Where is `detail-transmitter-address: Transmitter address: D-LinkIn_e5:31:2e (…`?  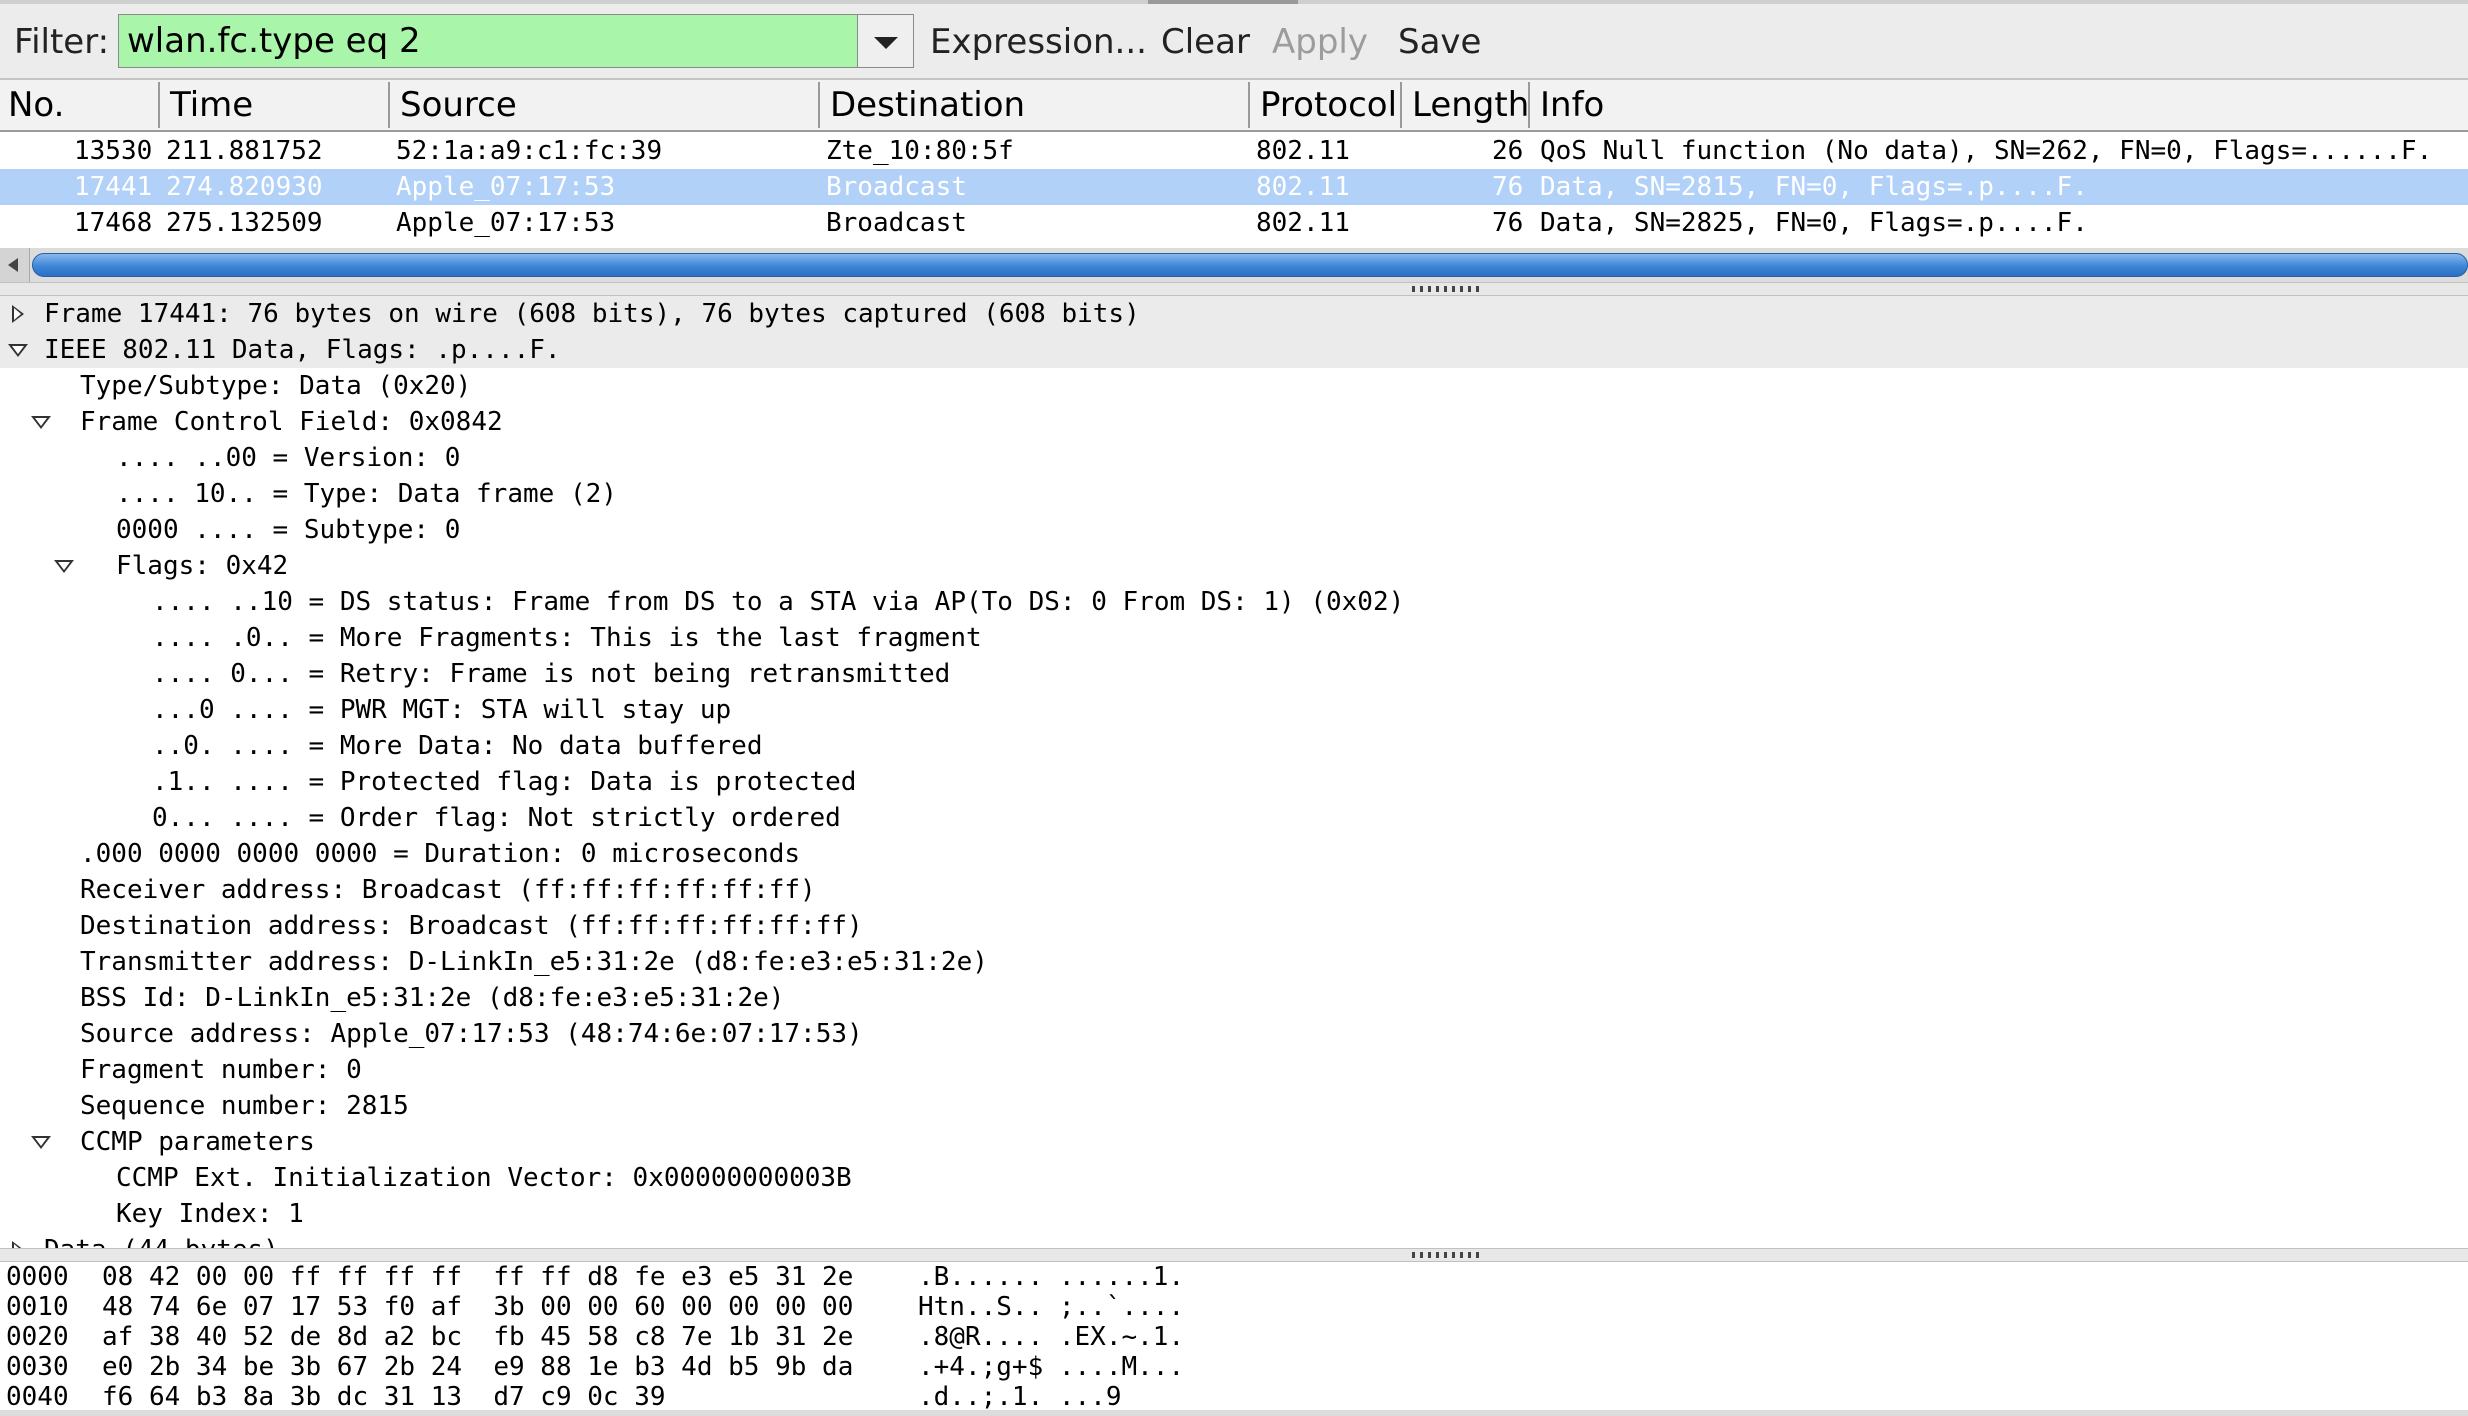
detail-transmitter-address: Transmitter address: D-LinkIn_e5:31:2e (… is located at coordinates (1234, 962).